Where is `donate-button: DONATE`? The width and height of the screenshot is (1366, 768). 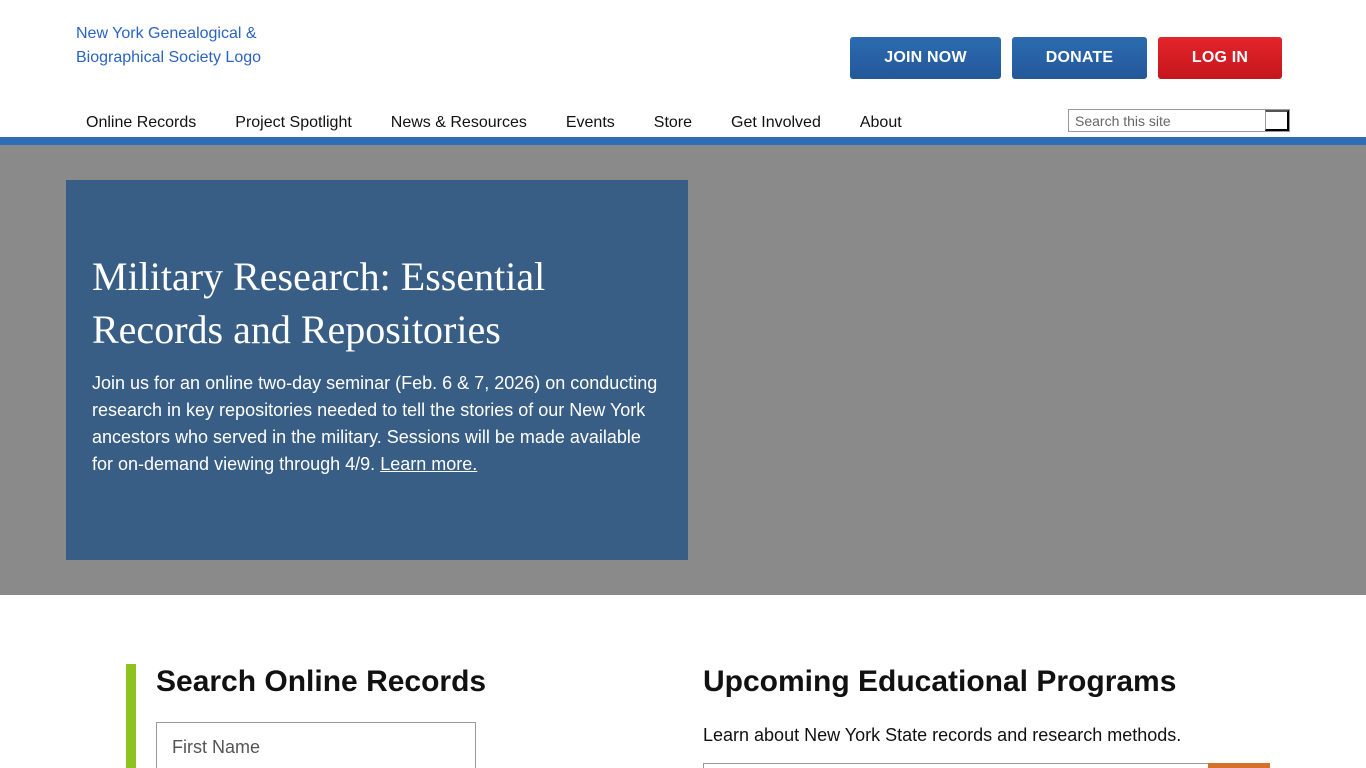
donate-button: DONATE is located at coordinates (1079, 58).